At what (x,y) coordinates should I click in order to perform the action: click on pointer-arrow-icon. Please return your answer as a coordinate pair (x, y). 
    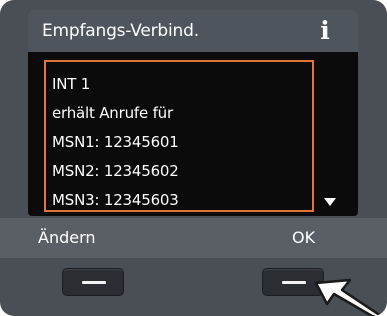
    Looking at the image, I should click on (349, 297).